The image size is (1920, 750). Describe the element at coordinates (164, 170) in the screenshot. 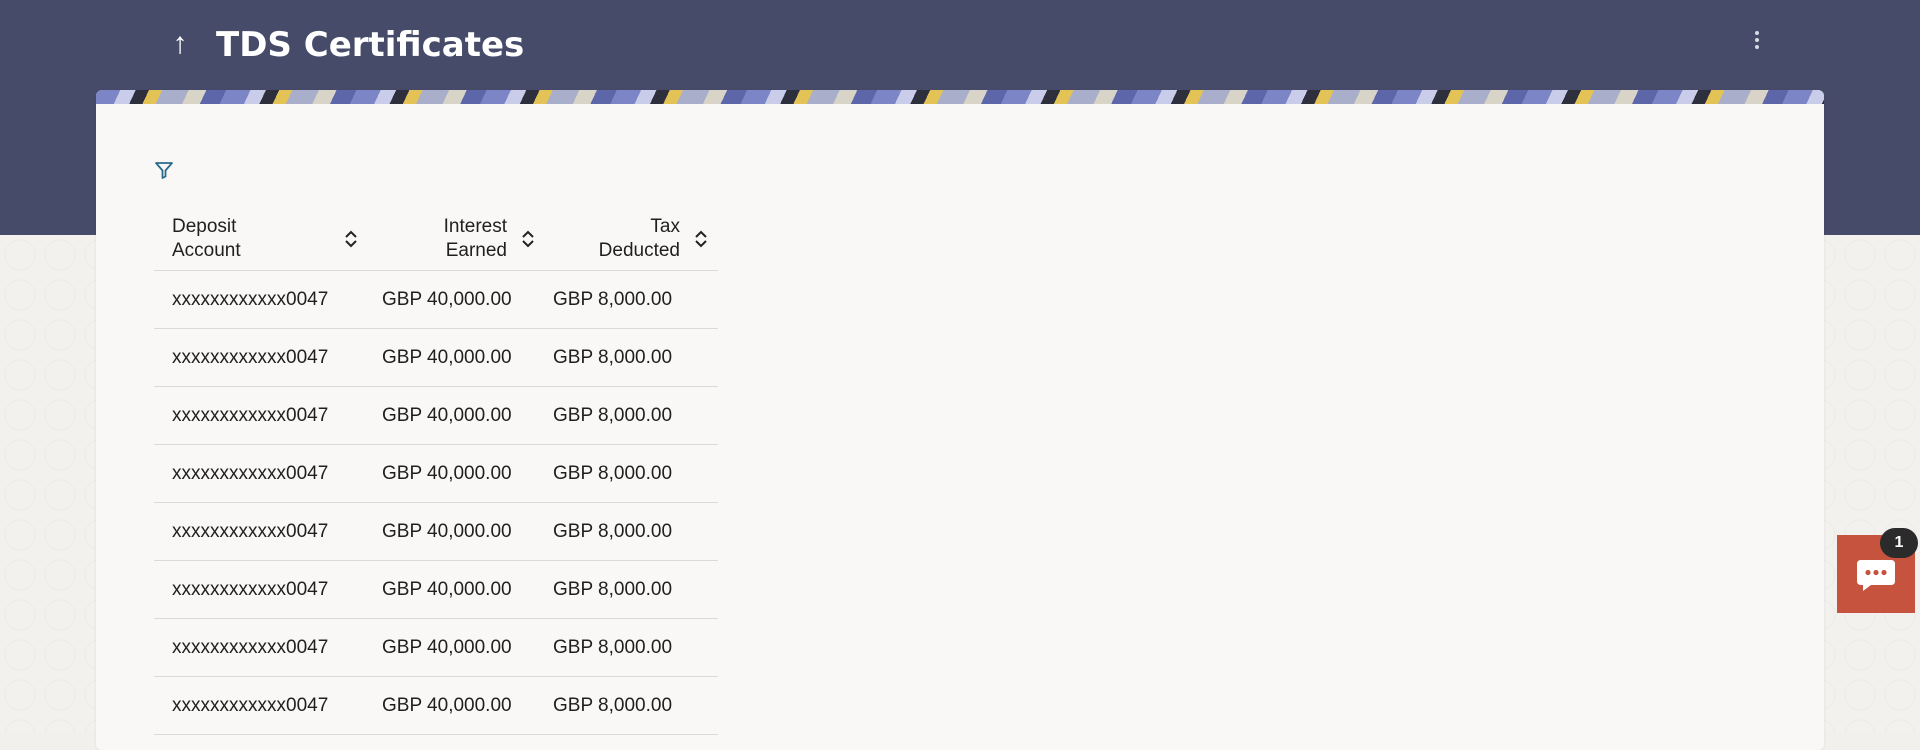

I see `filter-icon` at that location.